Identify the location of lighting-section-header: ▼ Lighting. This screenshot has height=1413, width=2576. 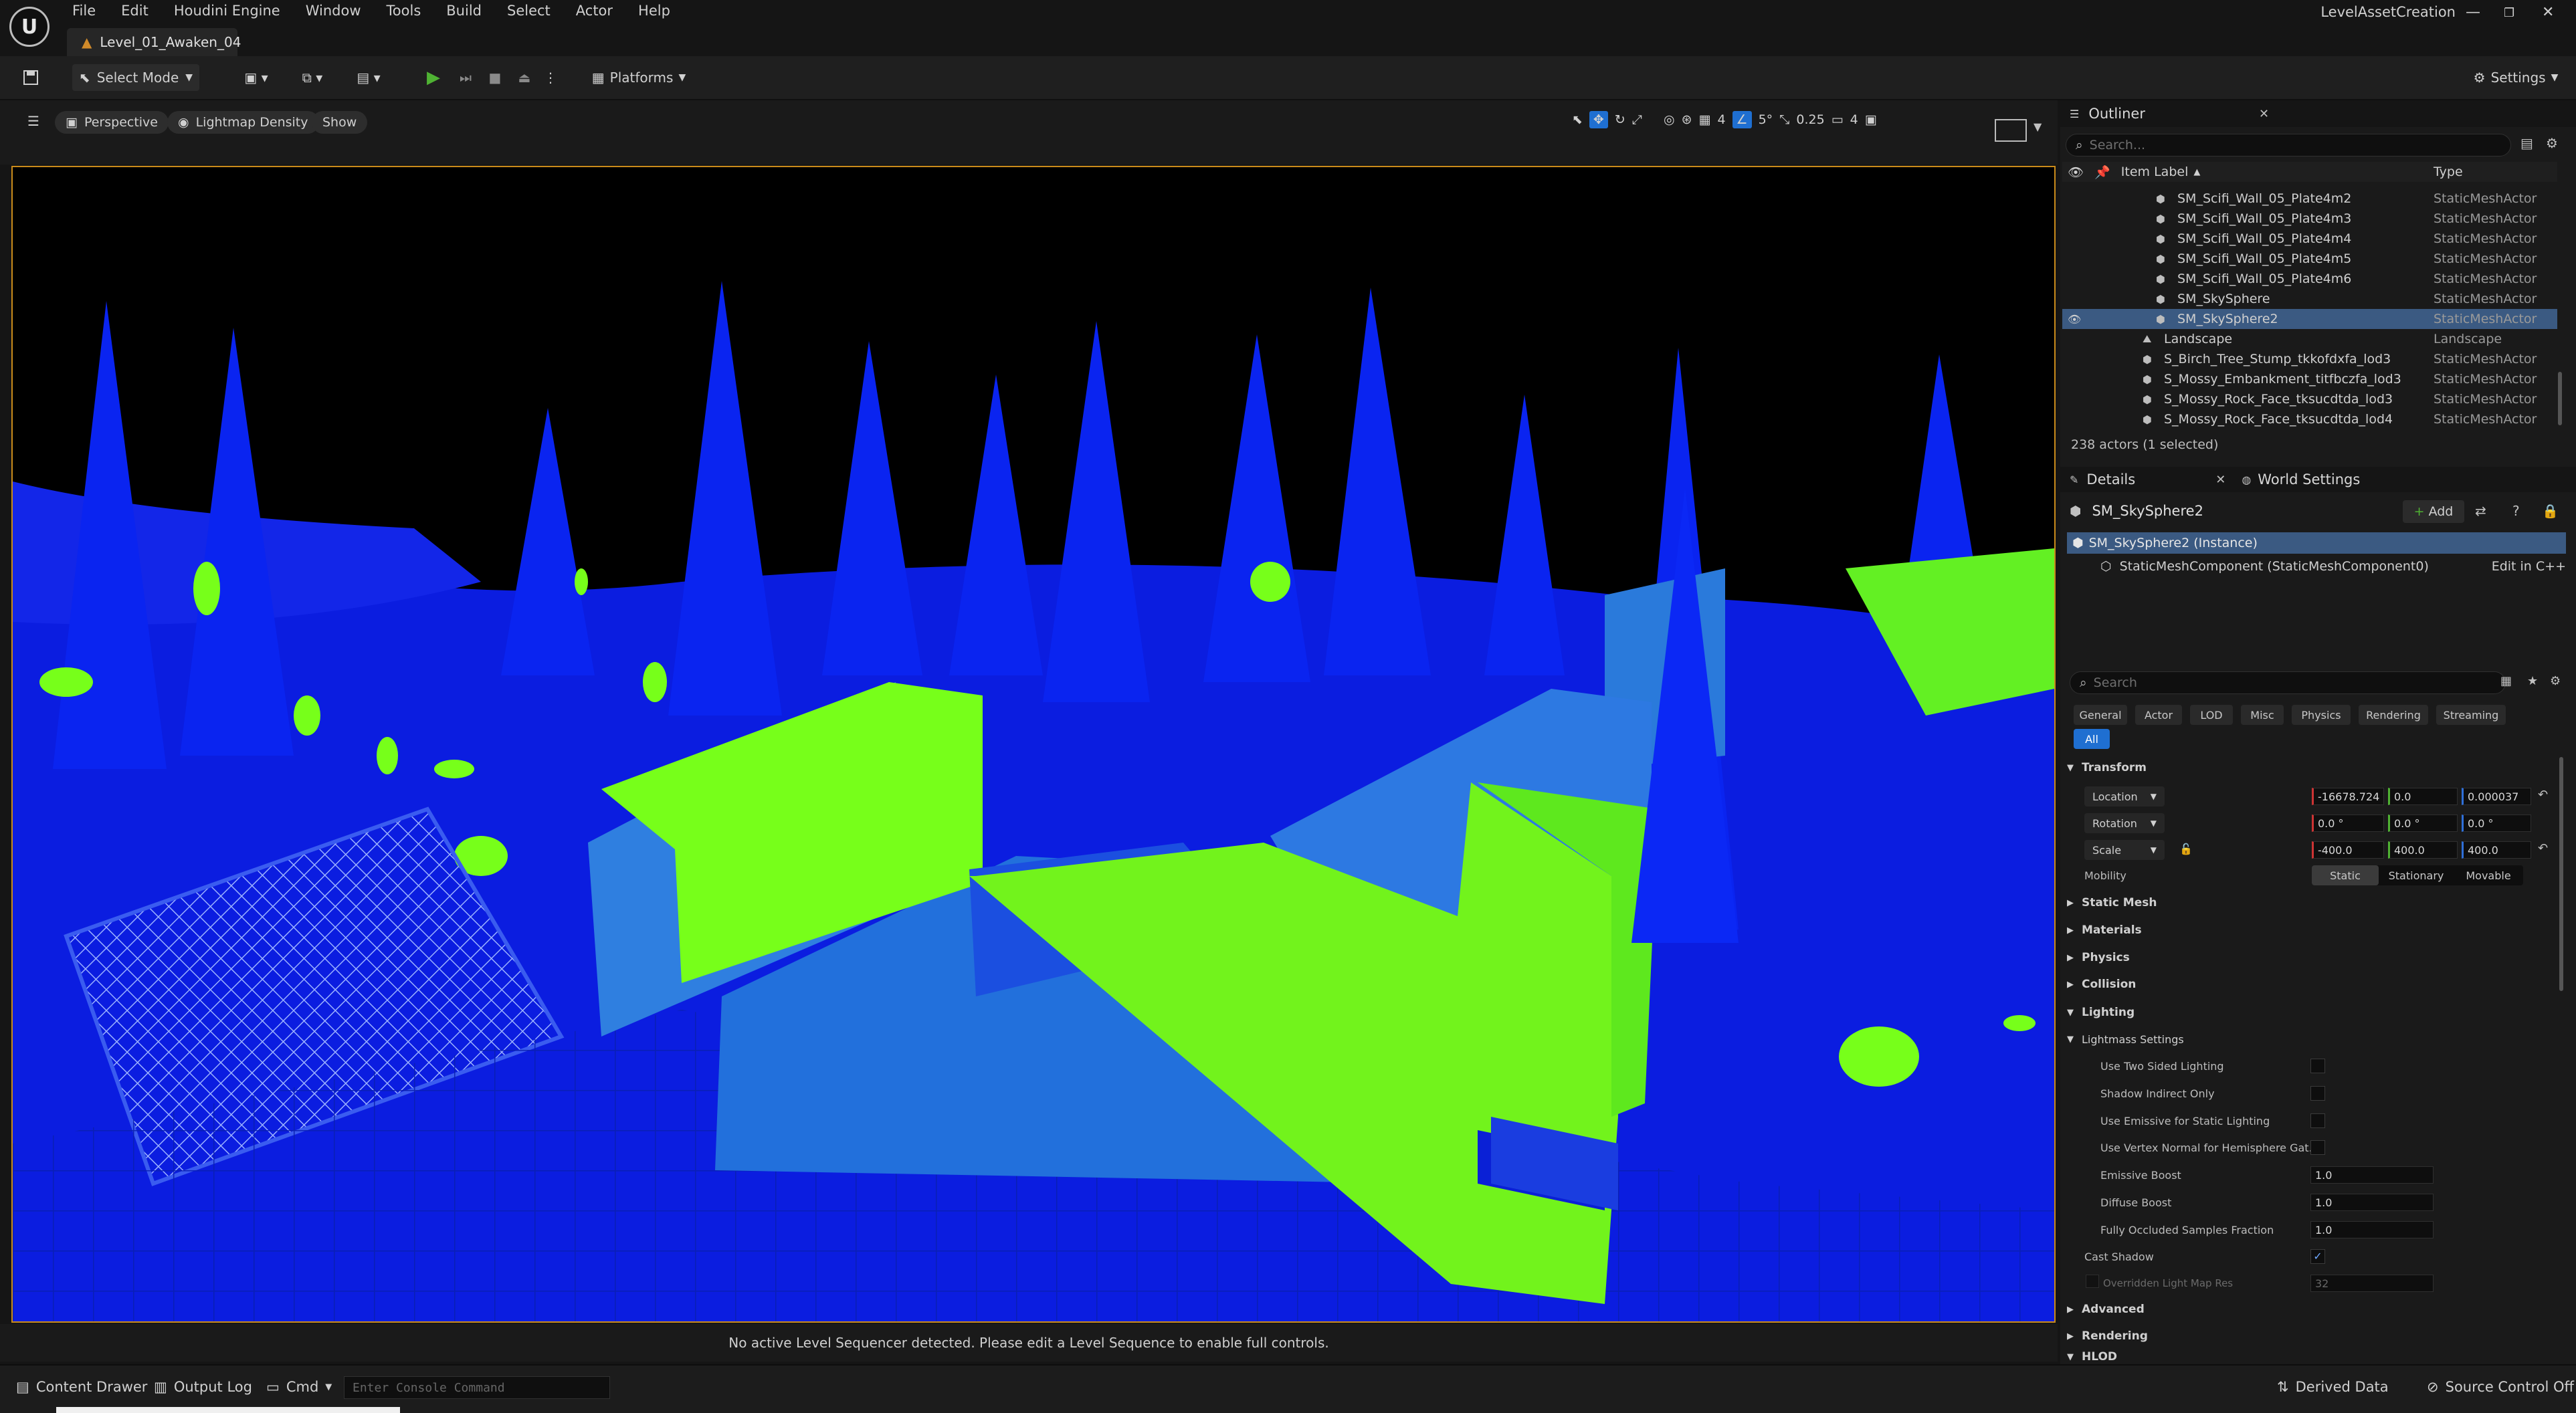
(2314, 1012).